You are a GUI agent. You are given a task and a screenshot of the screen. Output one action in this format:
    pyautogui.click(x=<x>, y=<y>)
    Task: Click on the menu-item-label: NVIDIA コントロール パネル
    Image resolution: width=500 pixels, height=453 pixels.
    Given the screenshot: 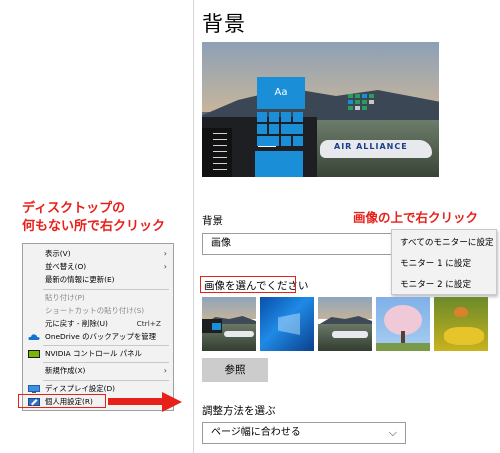 What is the action you would take?
    pyautogui.click(x=93, y=353)
    